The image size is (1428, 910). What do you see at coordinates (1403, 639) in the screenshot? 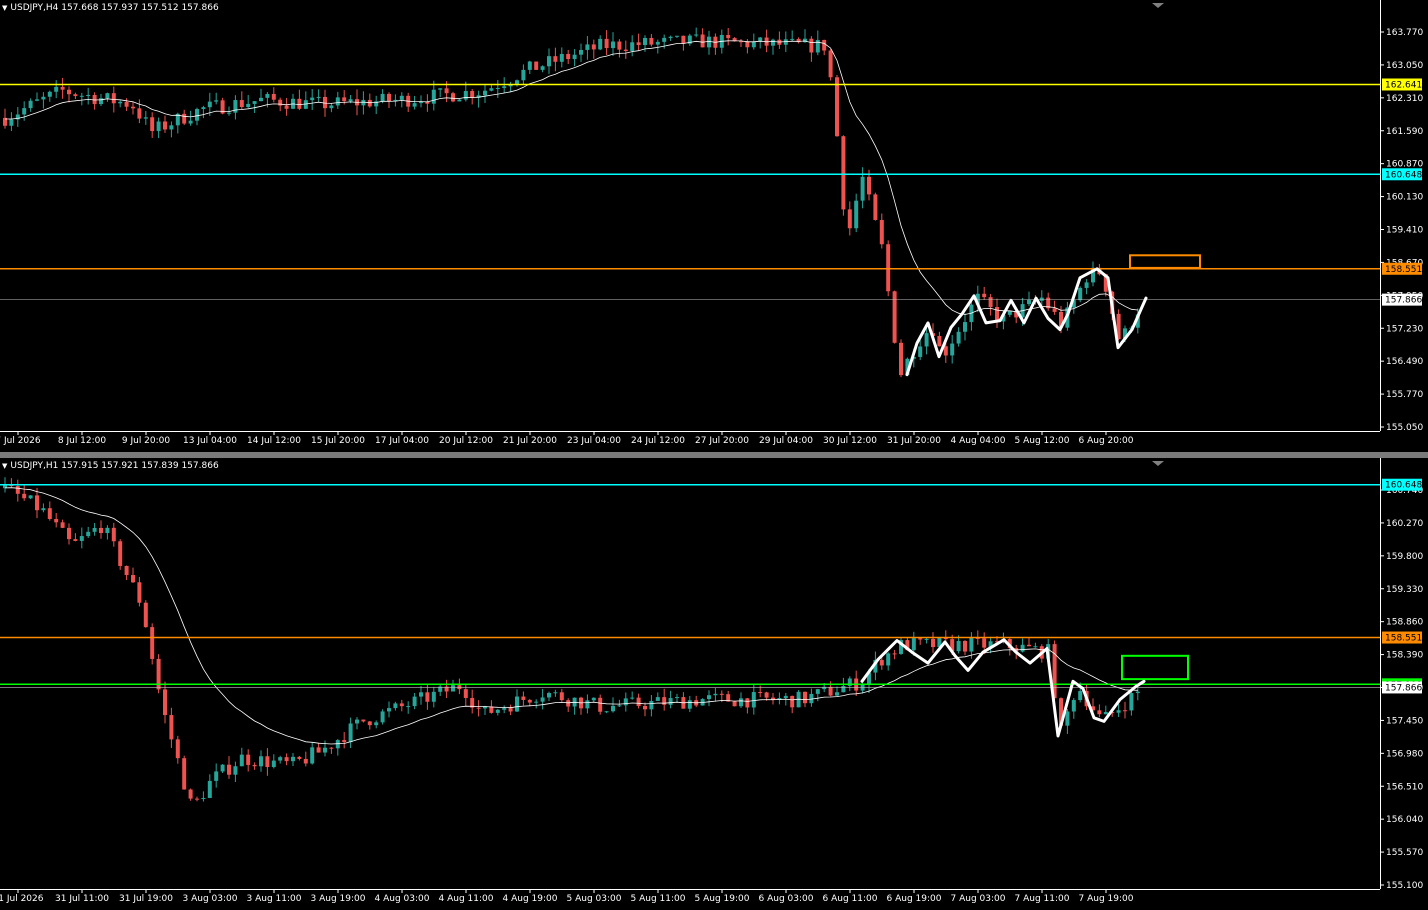
I see `price-level-tag-text: 158.551` at bounding box center [1403, 639].